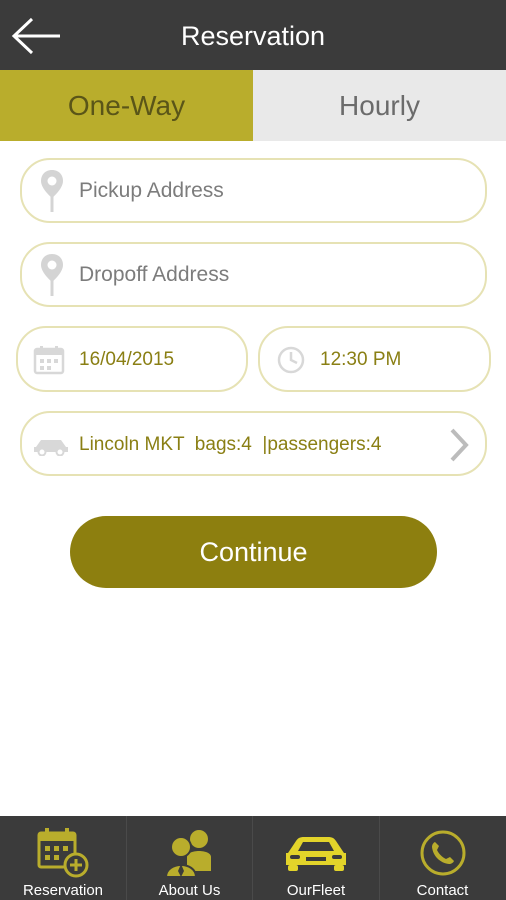  I want to click on bottom-navigation: Reservation About Us OurFleet Contact, so click(253, 858).